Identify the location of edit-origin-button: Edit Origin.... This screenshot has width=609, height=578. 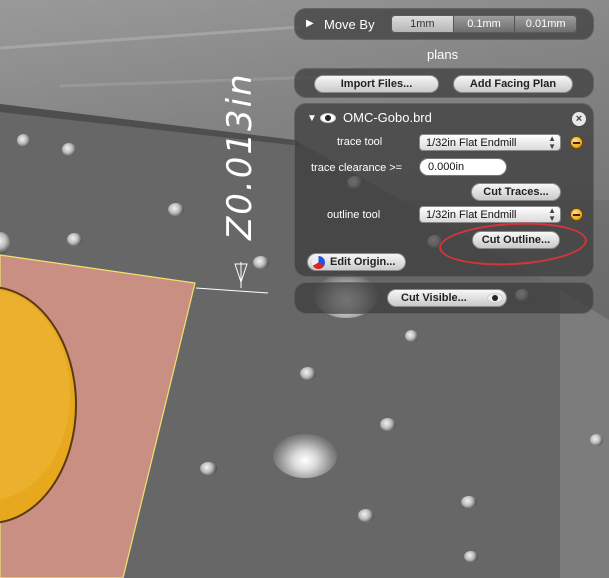
(356, 262).